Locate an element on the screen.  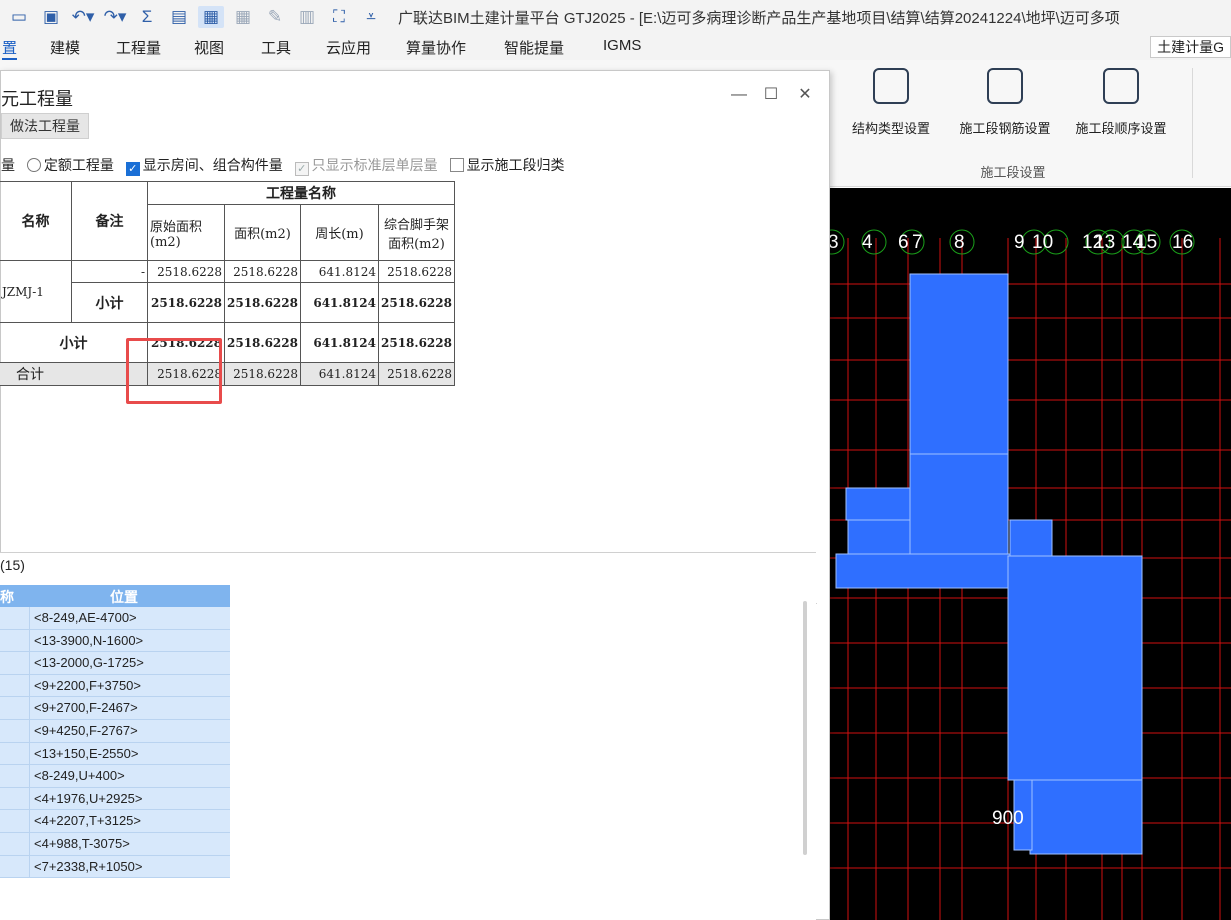
fit-icon: ⛶ is located at coordinates (339, 17).